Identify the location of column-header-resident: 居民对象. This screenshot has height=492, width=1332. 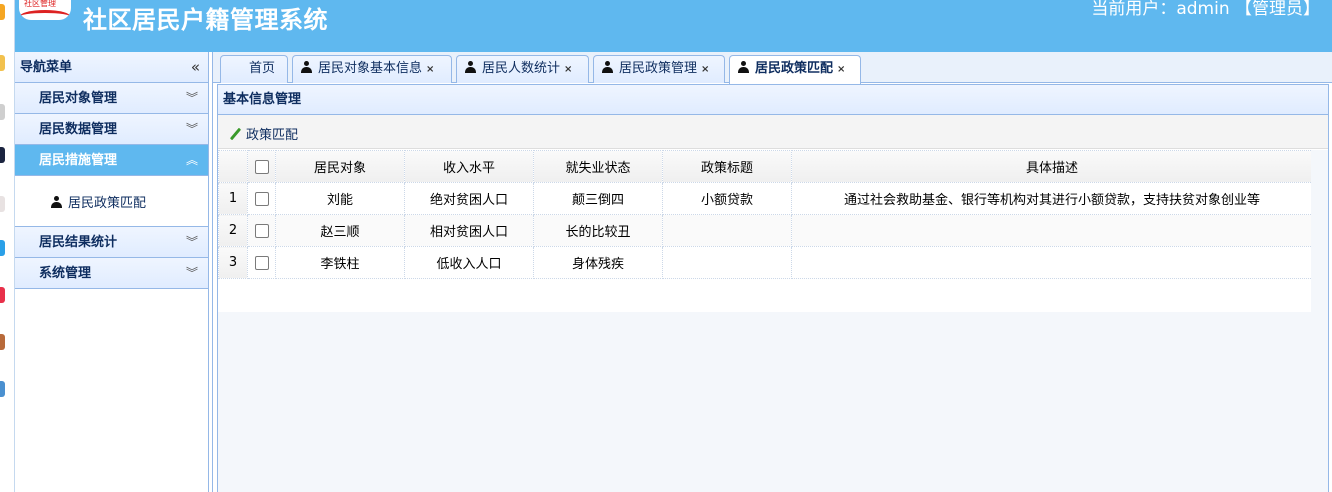
(340, 166).